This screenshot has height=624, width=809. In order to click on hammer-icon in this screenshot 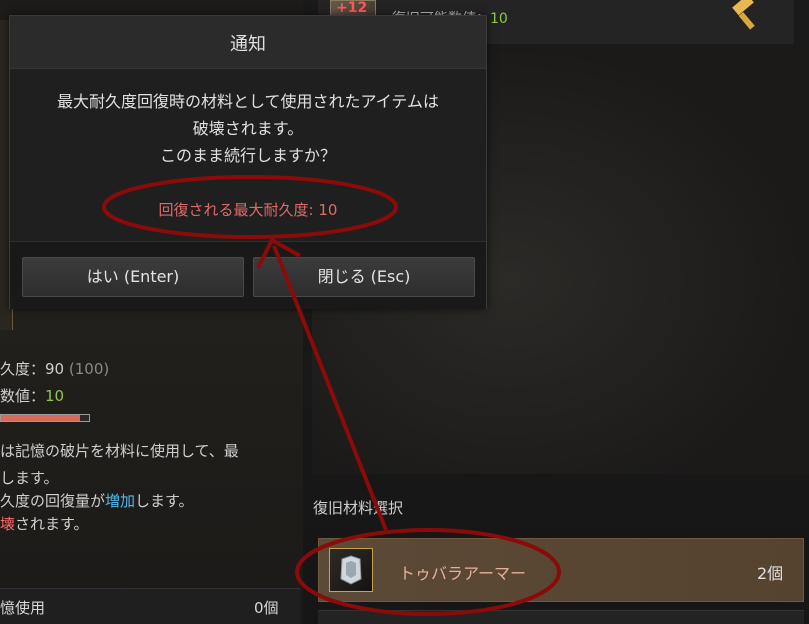, I will do `click(746, 15)`.